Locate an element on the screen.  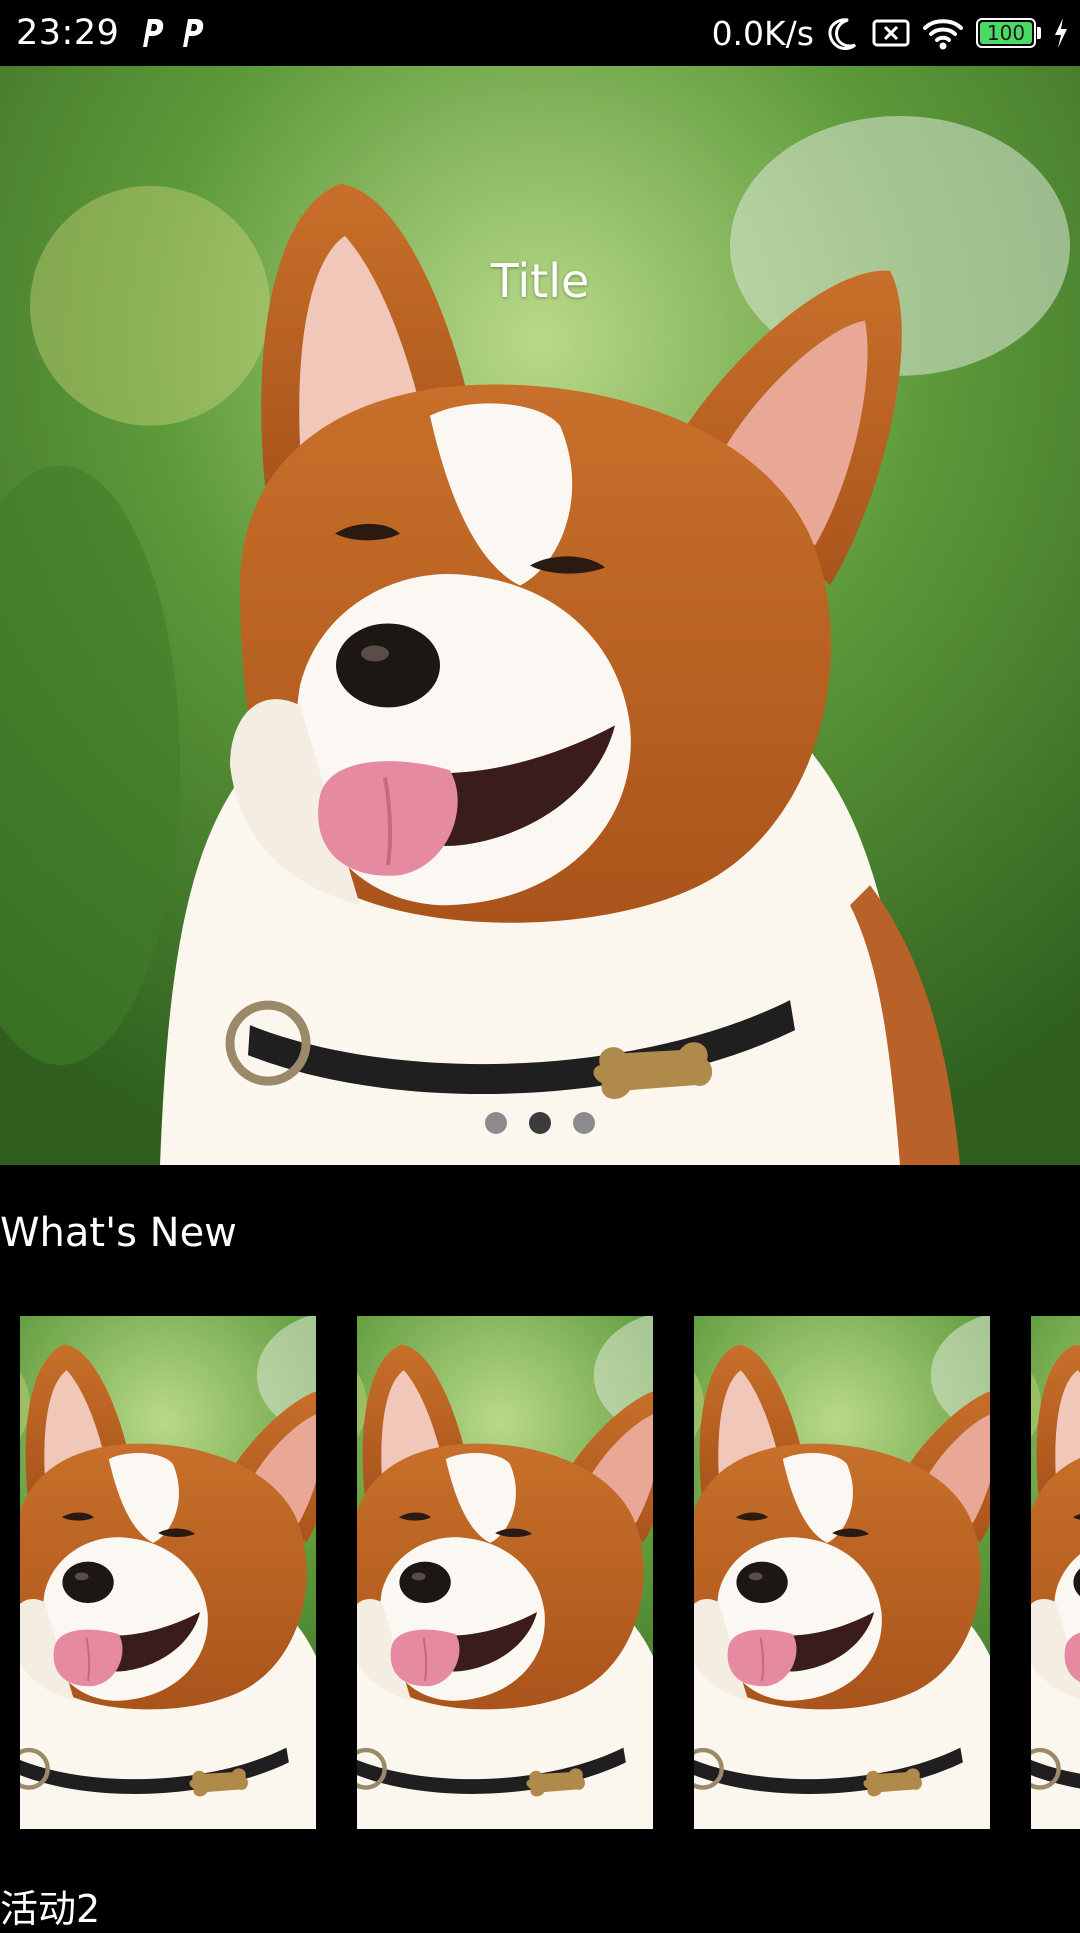
section-title: What's New is located at coordinates (118, 1233).